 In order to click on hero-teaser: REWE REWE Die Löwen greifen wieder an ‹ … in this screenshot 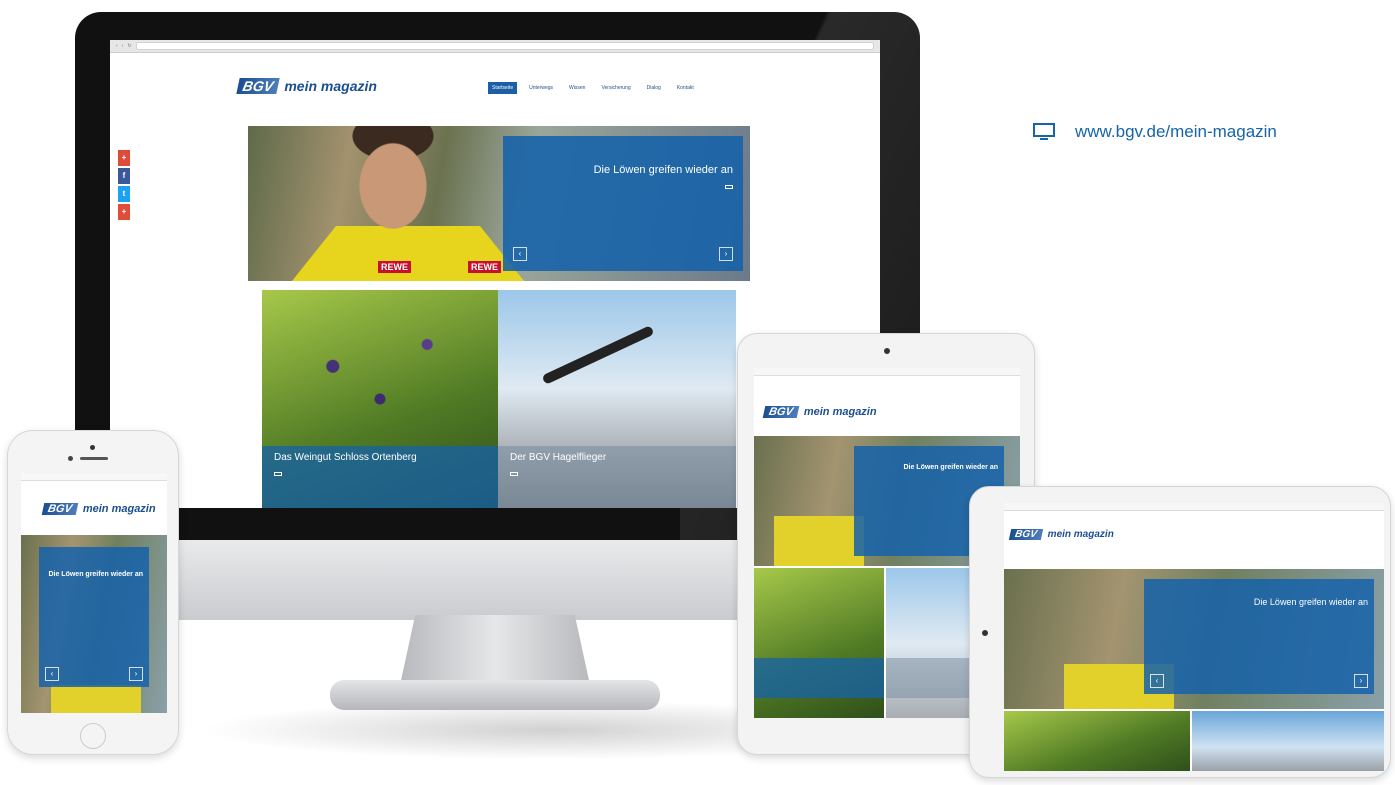, I will do `click(499, 203)`.